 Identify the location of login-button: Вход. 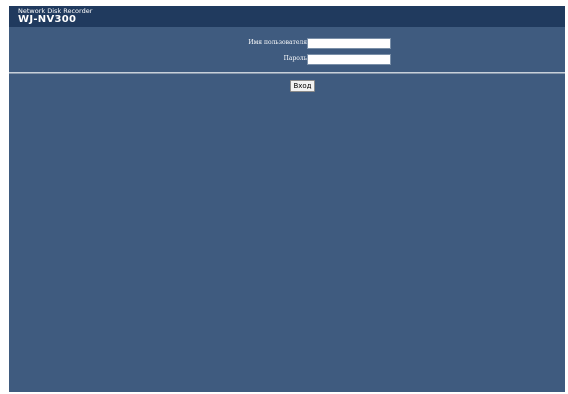
(302, 86).